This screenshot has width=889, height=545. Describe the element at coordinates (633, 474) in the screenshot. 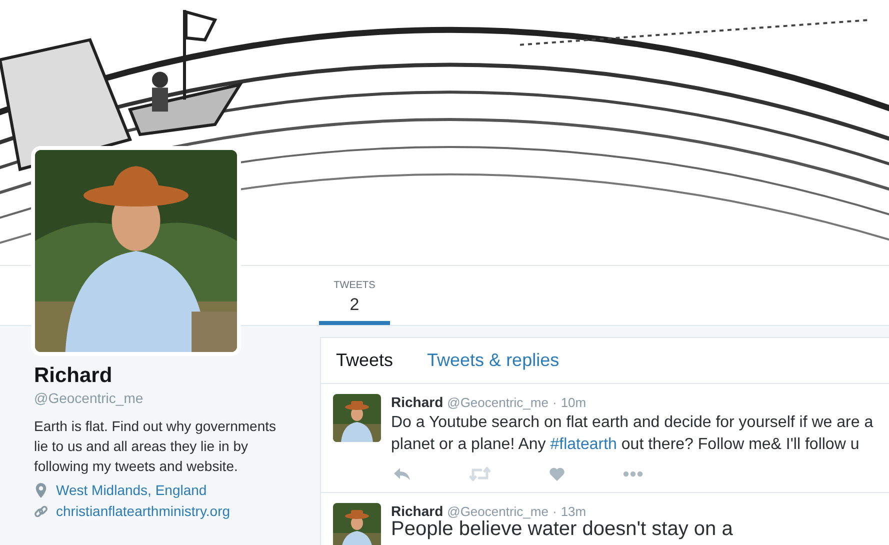

I see `more-icon` at that location.